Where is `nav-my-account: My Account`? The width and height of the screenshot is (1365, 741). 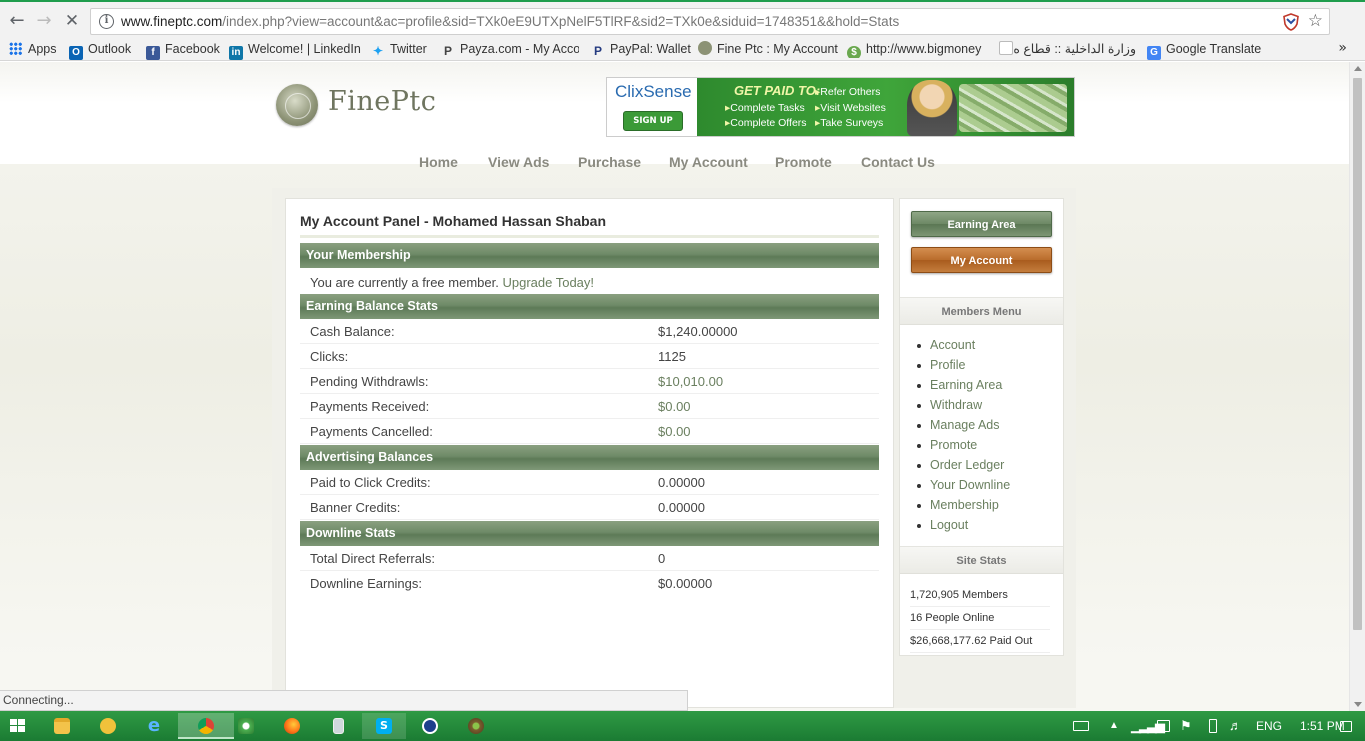 nav-my-account: My Account is located at coordinates (708, 162).